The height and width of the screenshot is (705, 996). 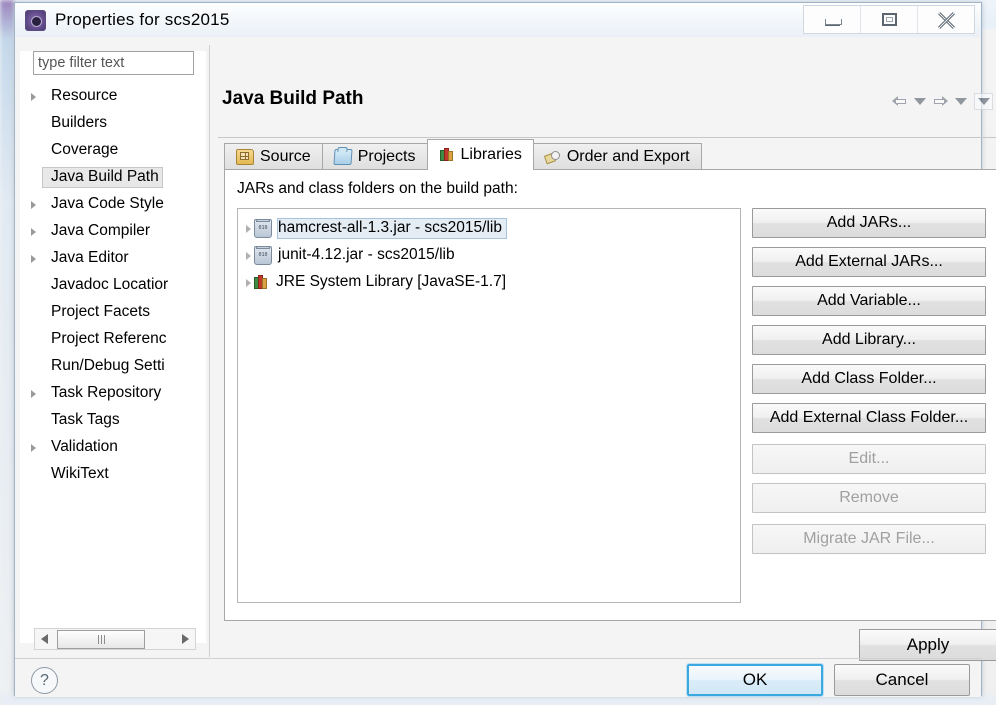 I want to click on eclipse-properties-icon, so click(x=35, y=20).